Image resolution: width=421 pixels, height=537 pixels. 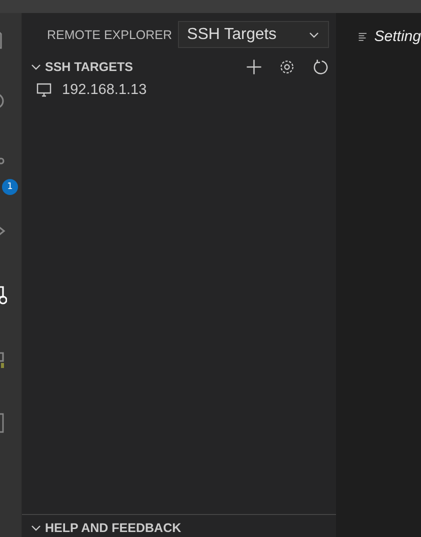 What do you see at coordinates (113, 528) in the screenshot?
I see `section-title: HELP AND FEEDBACK` at bounding box center [113, 528].